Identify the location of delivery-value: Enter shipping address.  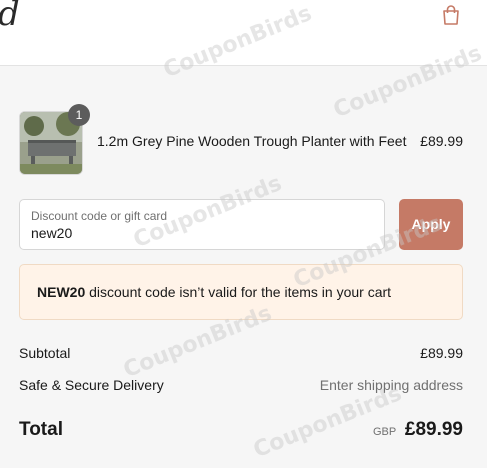
(391, 385).